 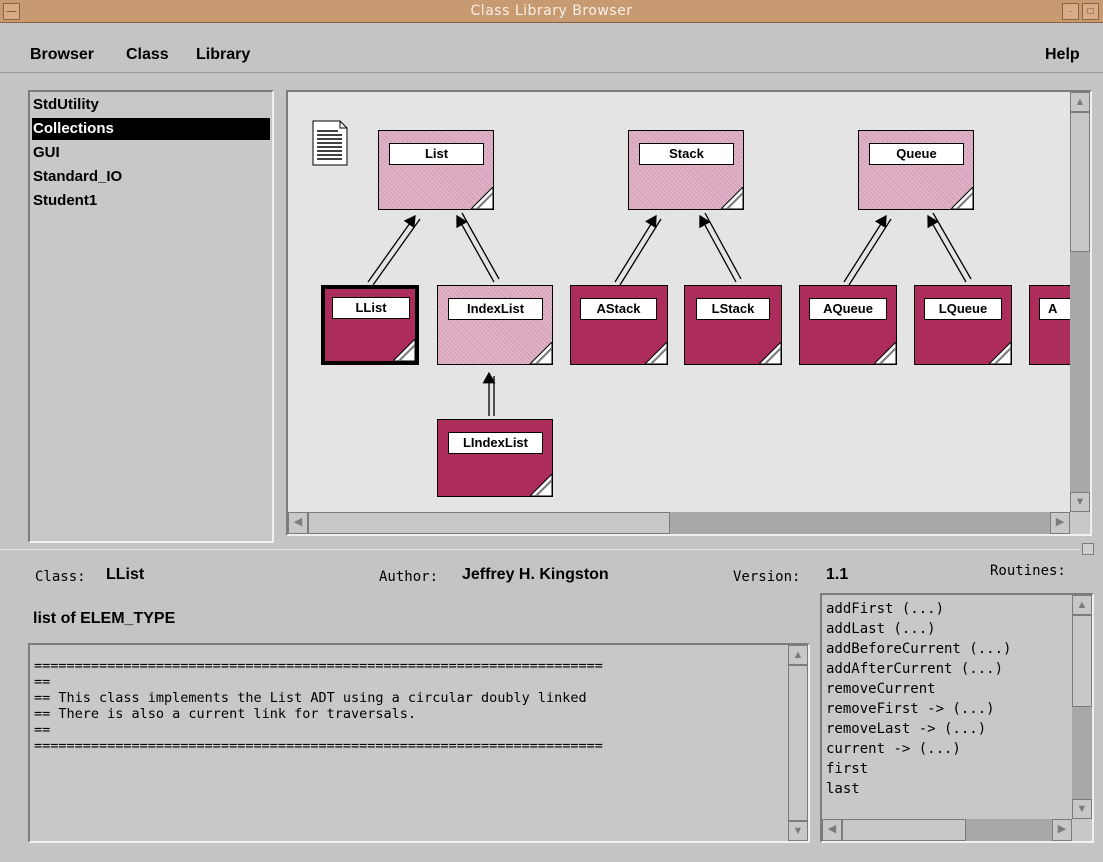 I want to click on class-node-lstack: LStack, so click(x=733, y=325).